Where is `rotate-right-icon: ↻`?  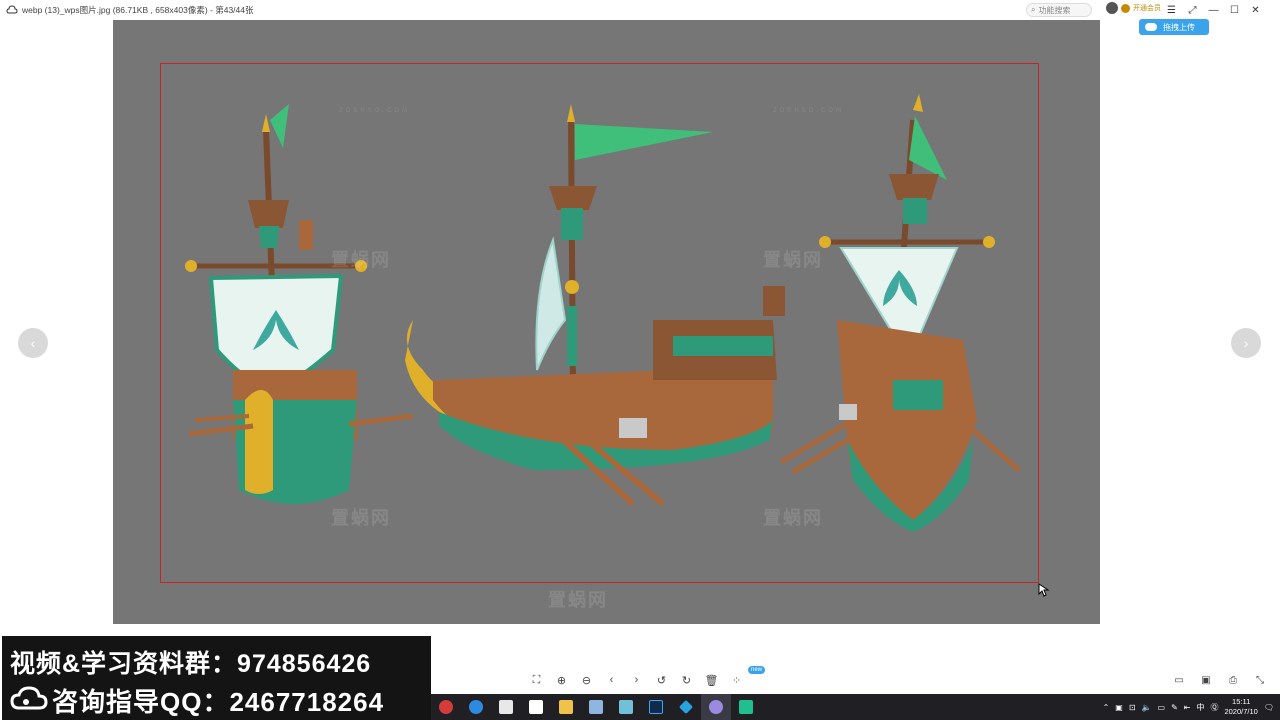
rotate-right-icon: ↻ is located at coordinates (686, 680).